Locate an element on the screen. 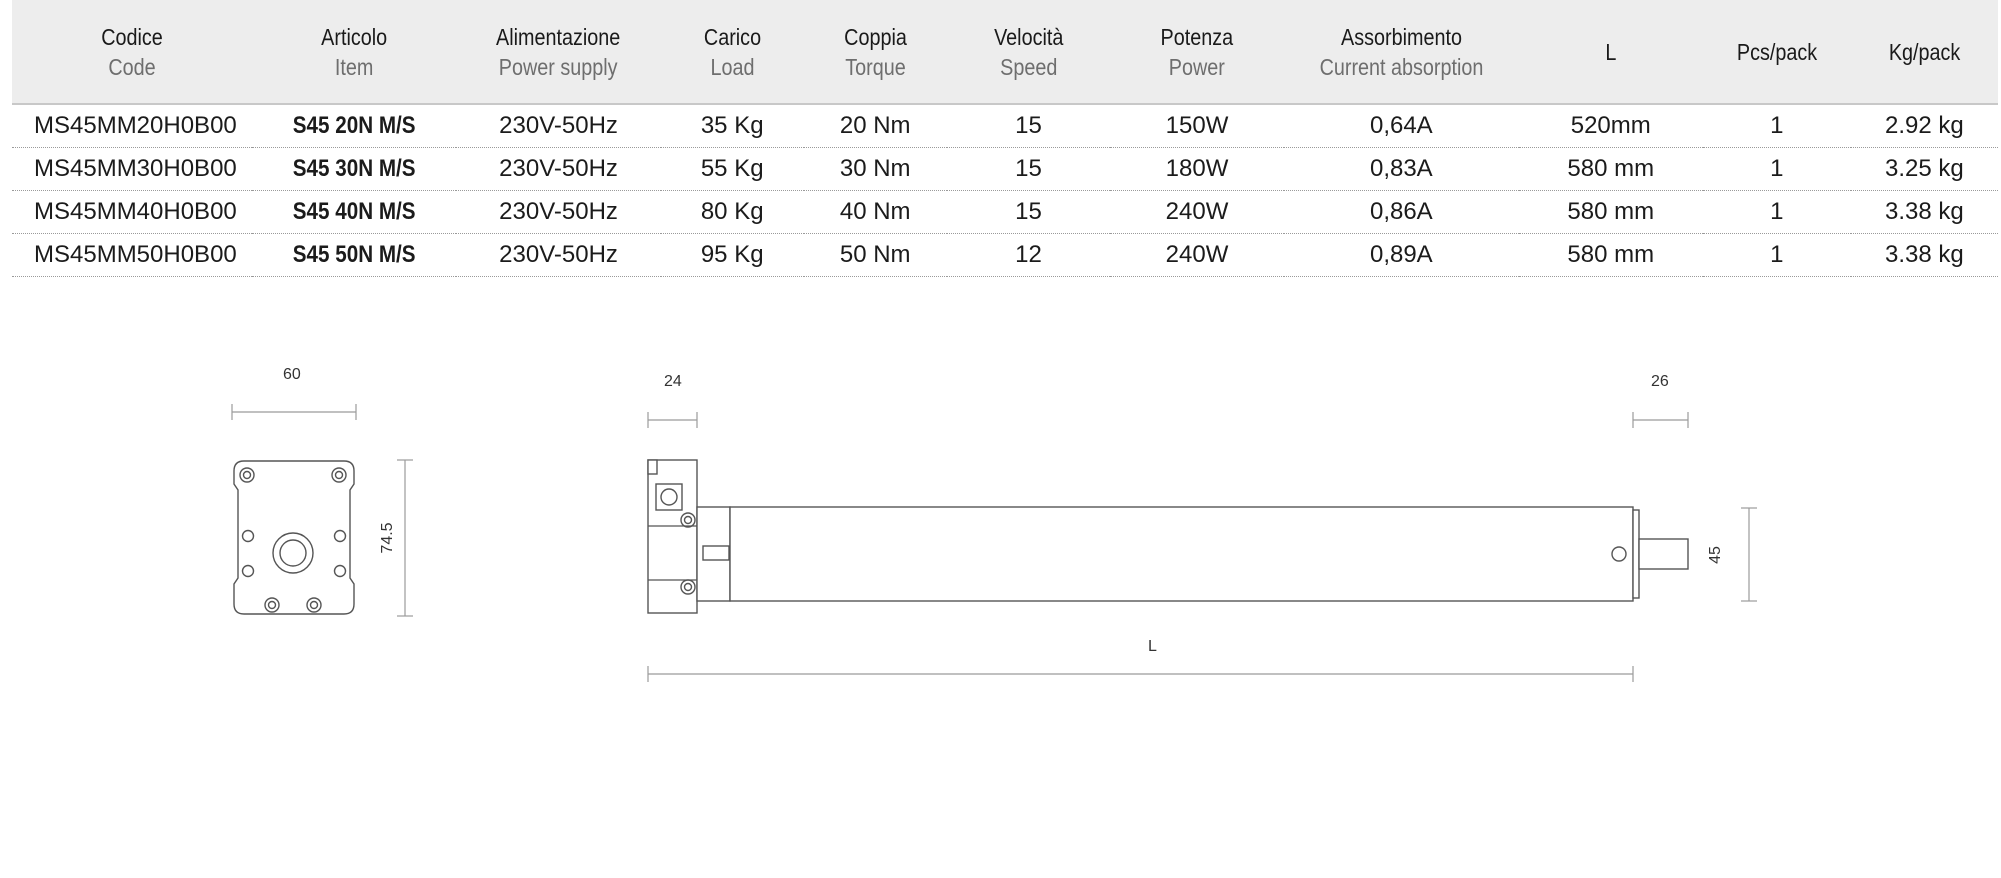  cell-power: 180W is located at coordinates (1197, 169).